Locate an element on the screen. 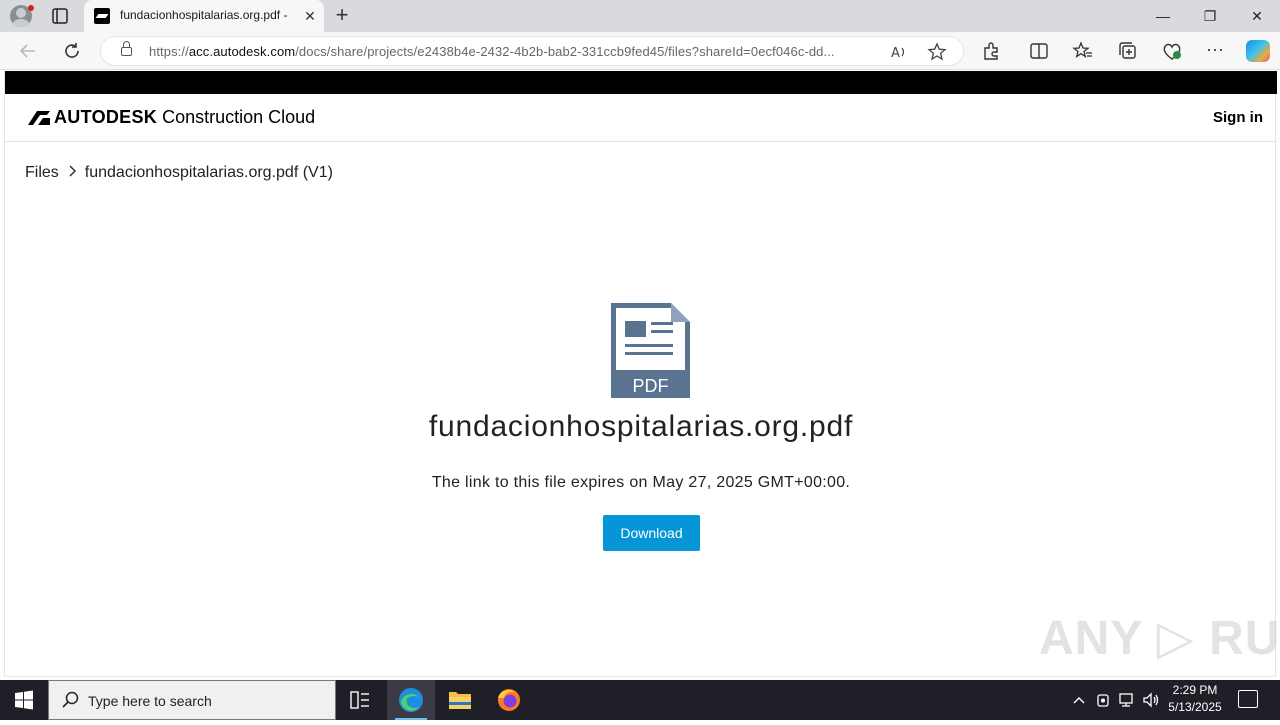 Image resolution: width=1280 pixels, height=725 pixels. new-tab-button: + is located at coordinates (342, 16).